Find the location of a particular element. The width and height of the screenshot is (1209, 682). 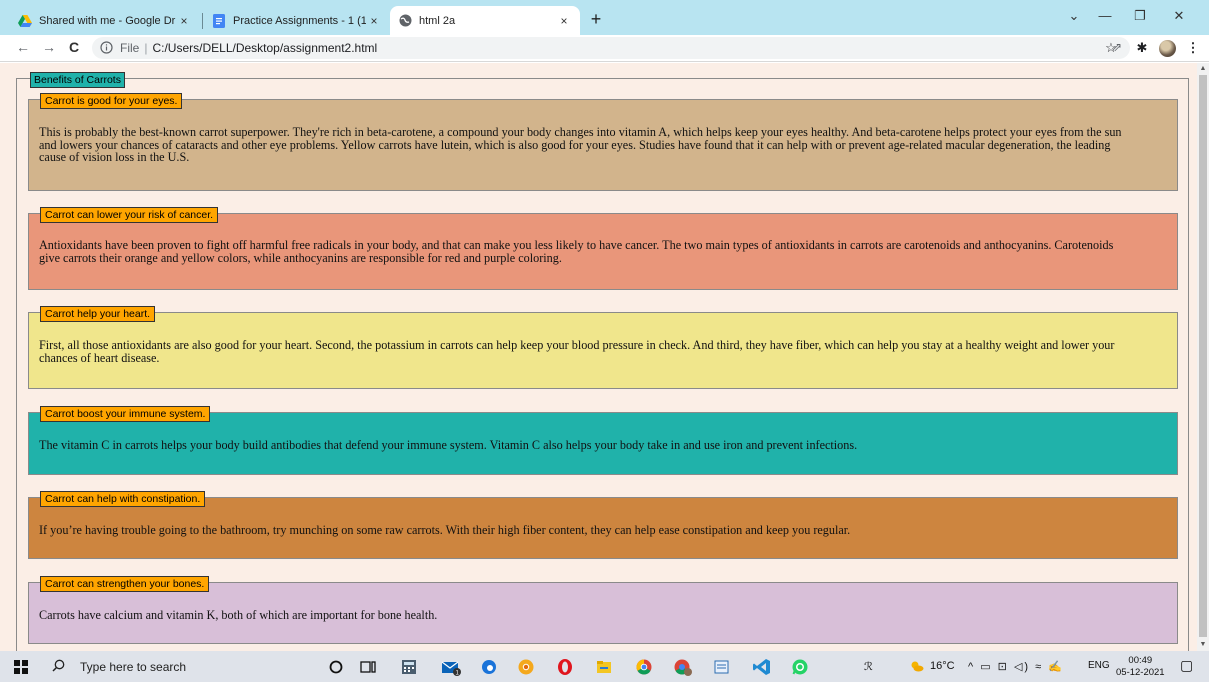

scroll-up-arrow-icon: ▲ is located at coordinates (1203, 68).